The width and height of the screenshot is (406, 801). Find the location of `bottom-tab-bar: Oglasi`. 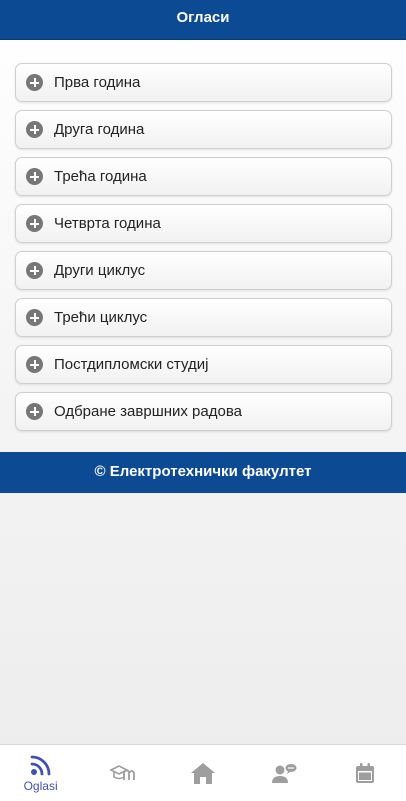

bottom-tab-bar: Oglasi is located at coordinates (203, 772).